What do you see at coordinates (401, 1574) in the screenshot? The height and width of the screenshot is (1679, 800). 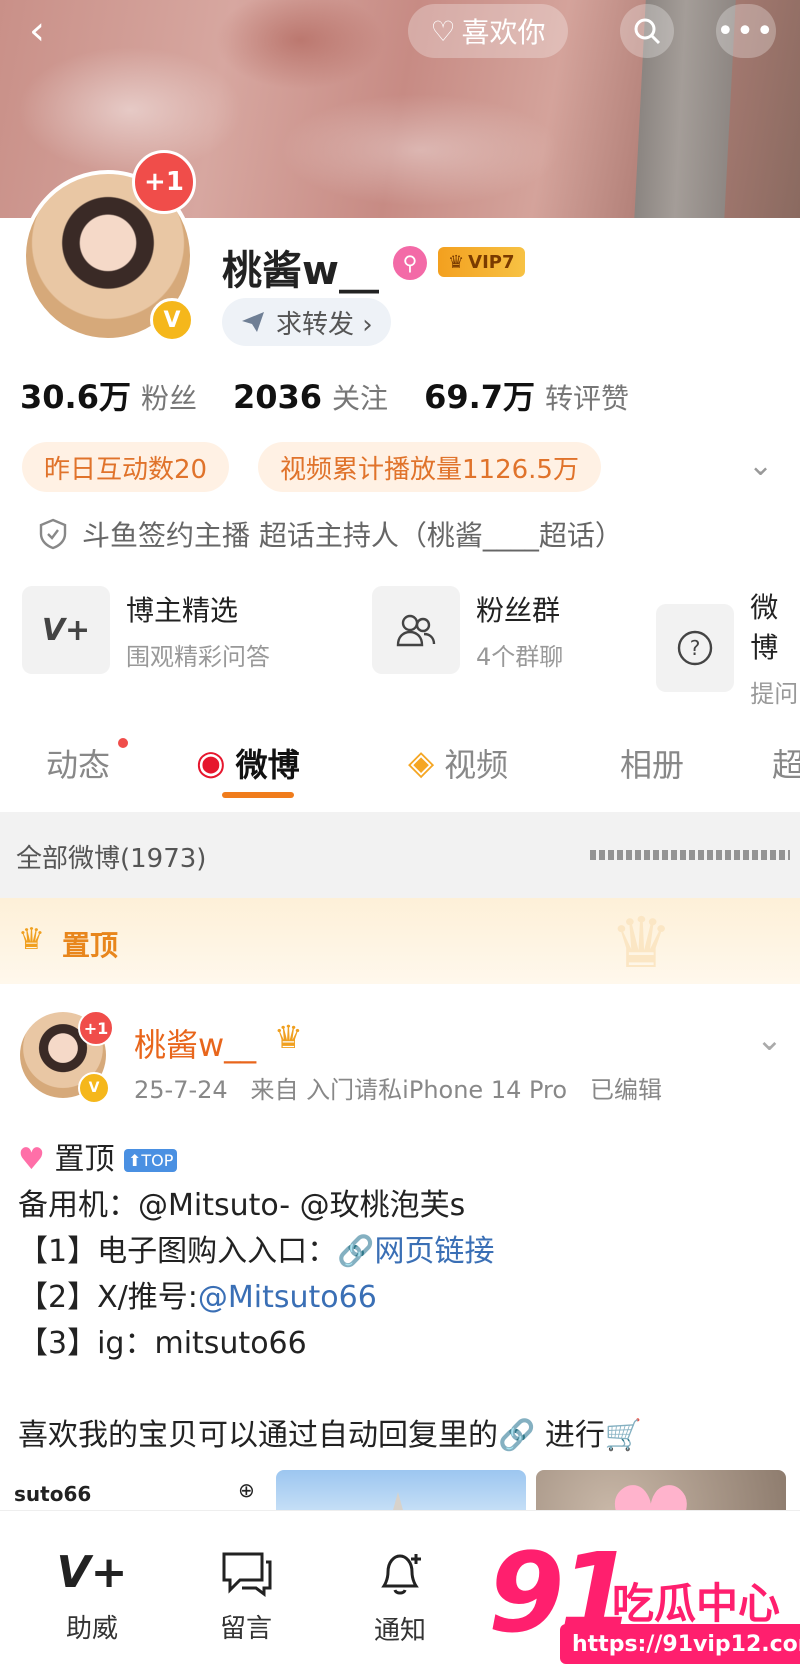 I see `bell-icon` at bounding box center [401, 1574].